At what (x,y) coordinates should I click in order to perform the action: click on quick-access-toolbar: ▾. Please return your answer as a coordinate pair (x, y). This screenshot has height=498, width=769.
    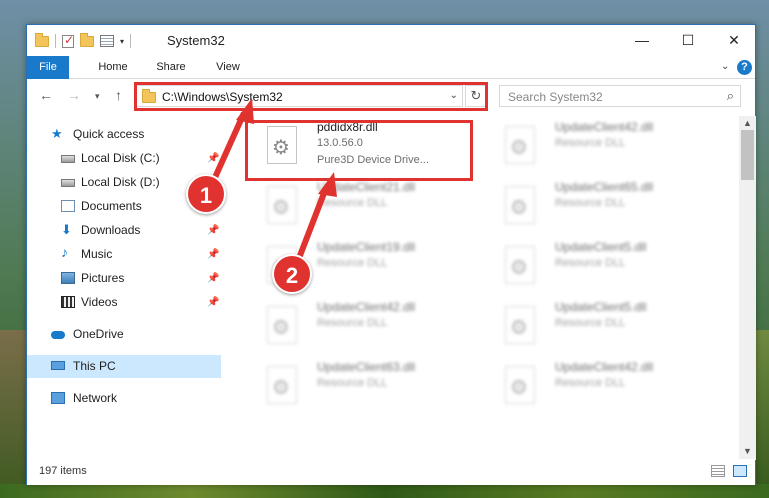
    Looking at the image, I should click on (83, 40).